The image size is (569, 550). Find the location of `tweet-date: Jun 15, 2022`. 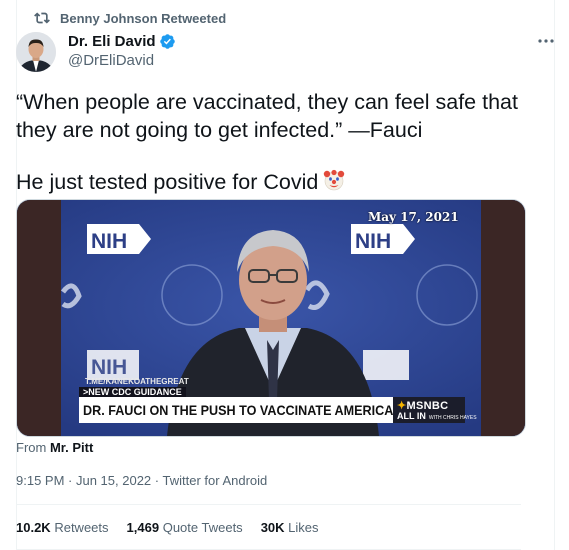

tweet-date: Jun 15, 2022 is located at coordinates (113, 480).